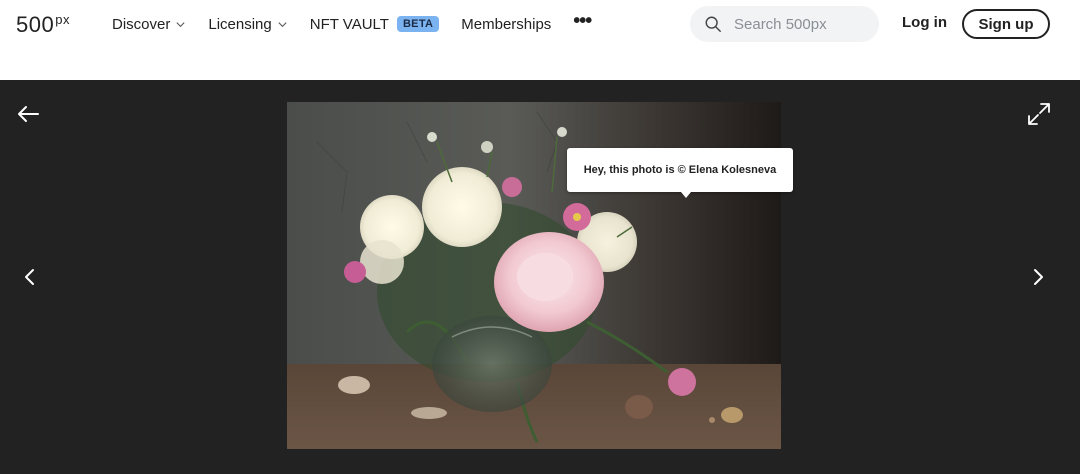  I want to click on login-link: Log in, so click(924, 22).